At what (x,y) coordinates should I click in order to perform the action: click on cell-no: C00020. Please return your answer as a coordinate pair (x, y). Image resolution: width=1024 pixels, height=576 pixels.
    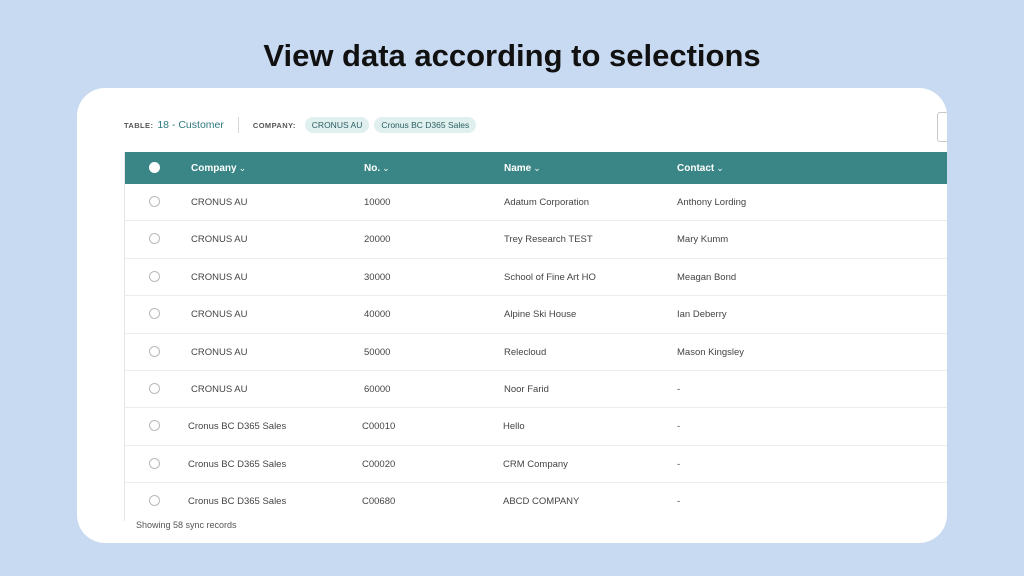
    Looking at the image, I should click on (379, 464).